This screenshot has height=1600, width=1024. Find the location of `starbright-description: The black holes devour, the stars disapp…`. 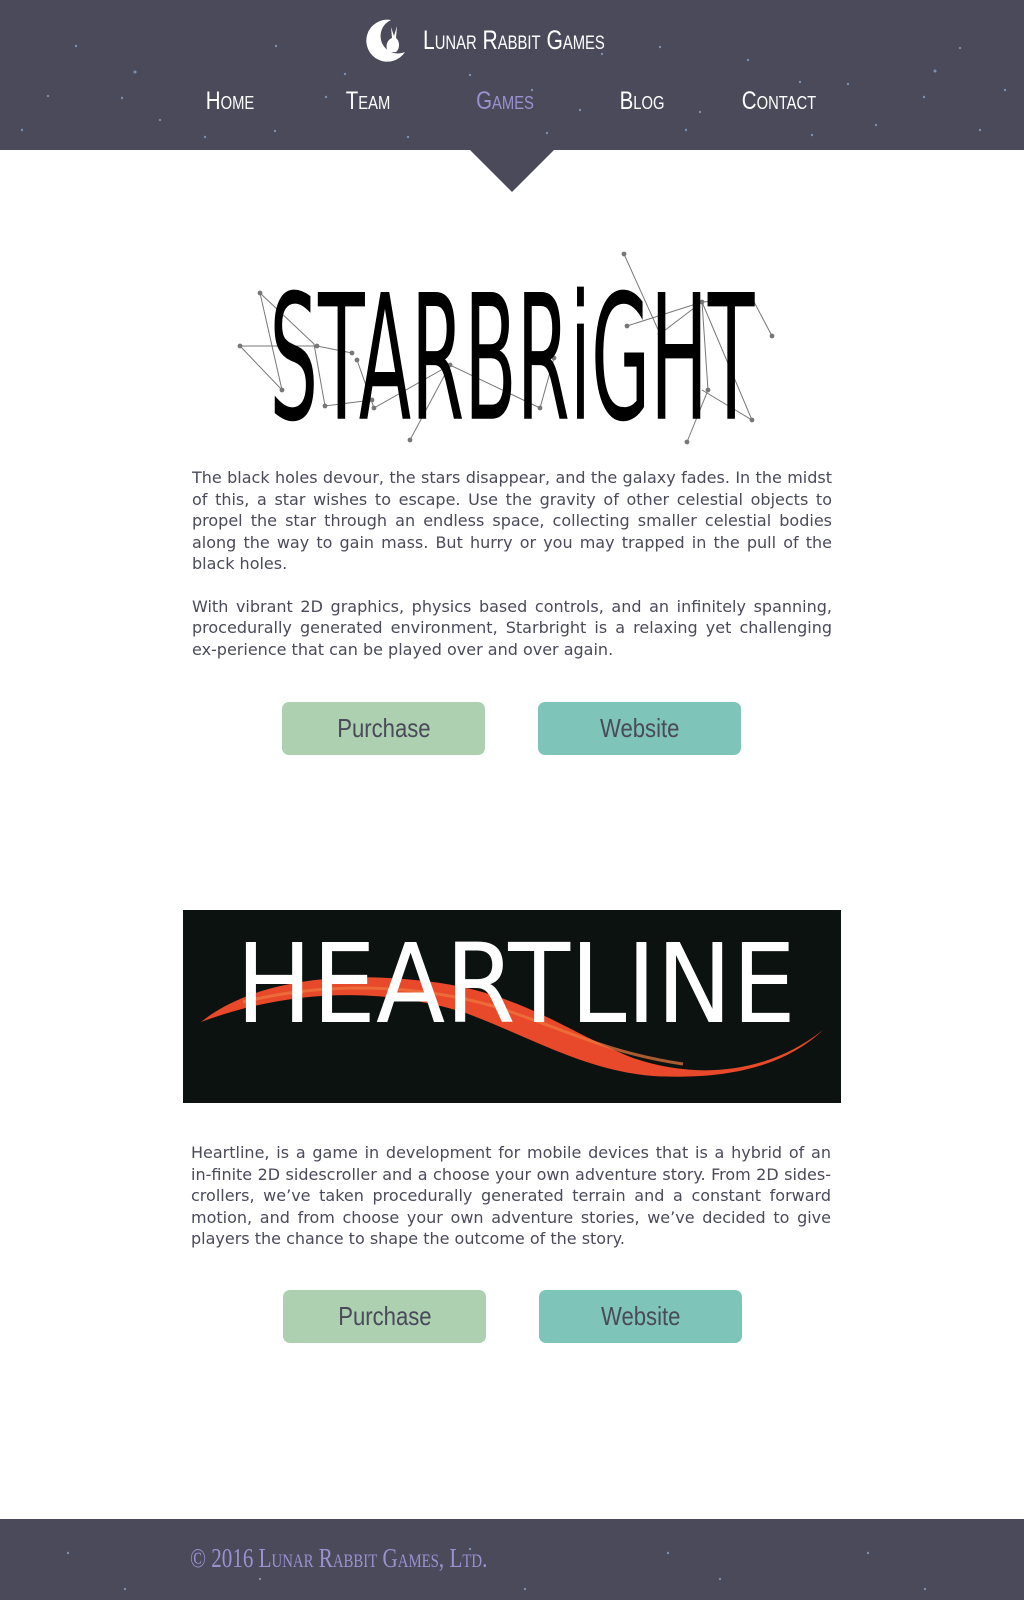

starbright-description: The black holes devour, the stars disapp… is located at coordinates (512, 574).